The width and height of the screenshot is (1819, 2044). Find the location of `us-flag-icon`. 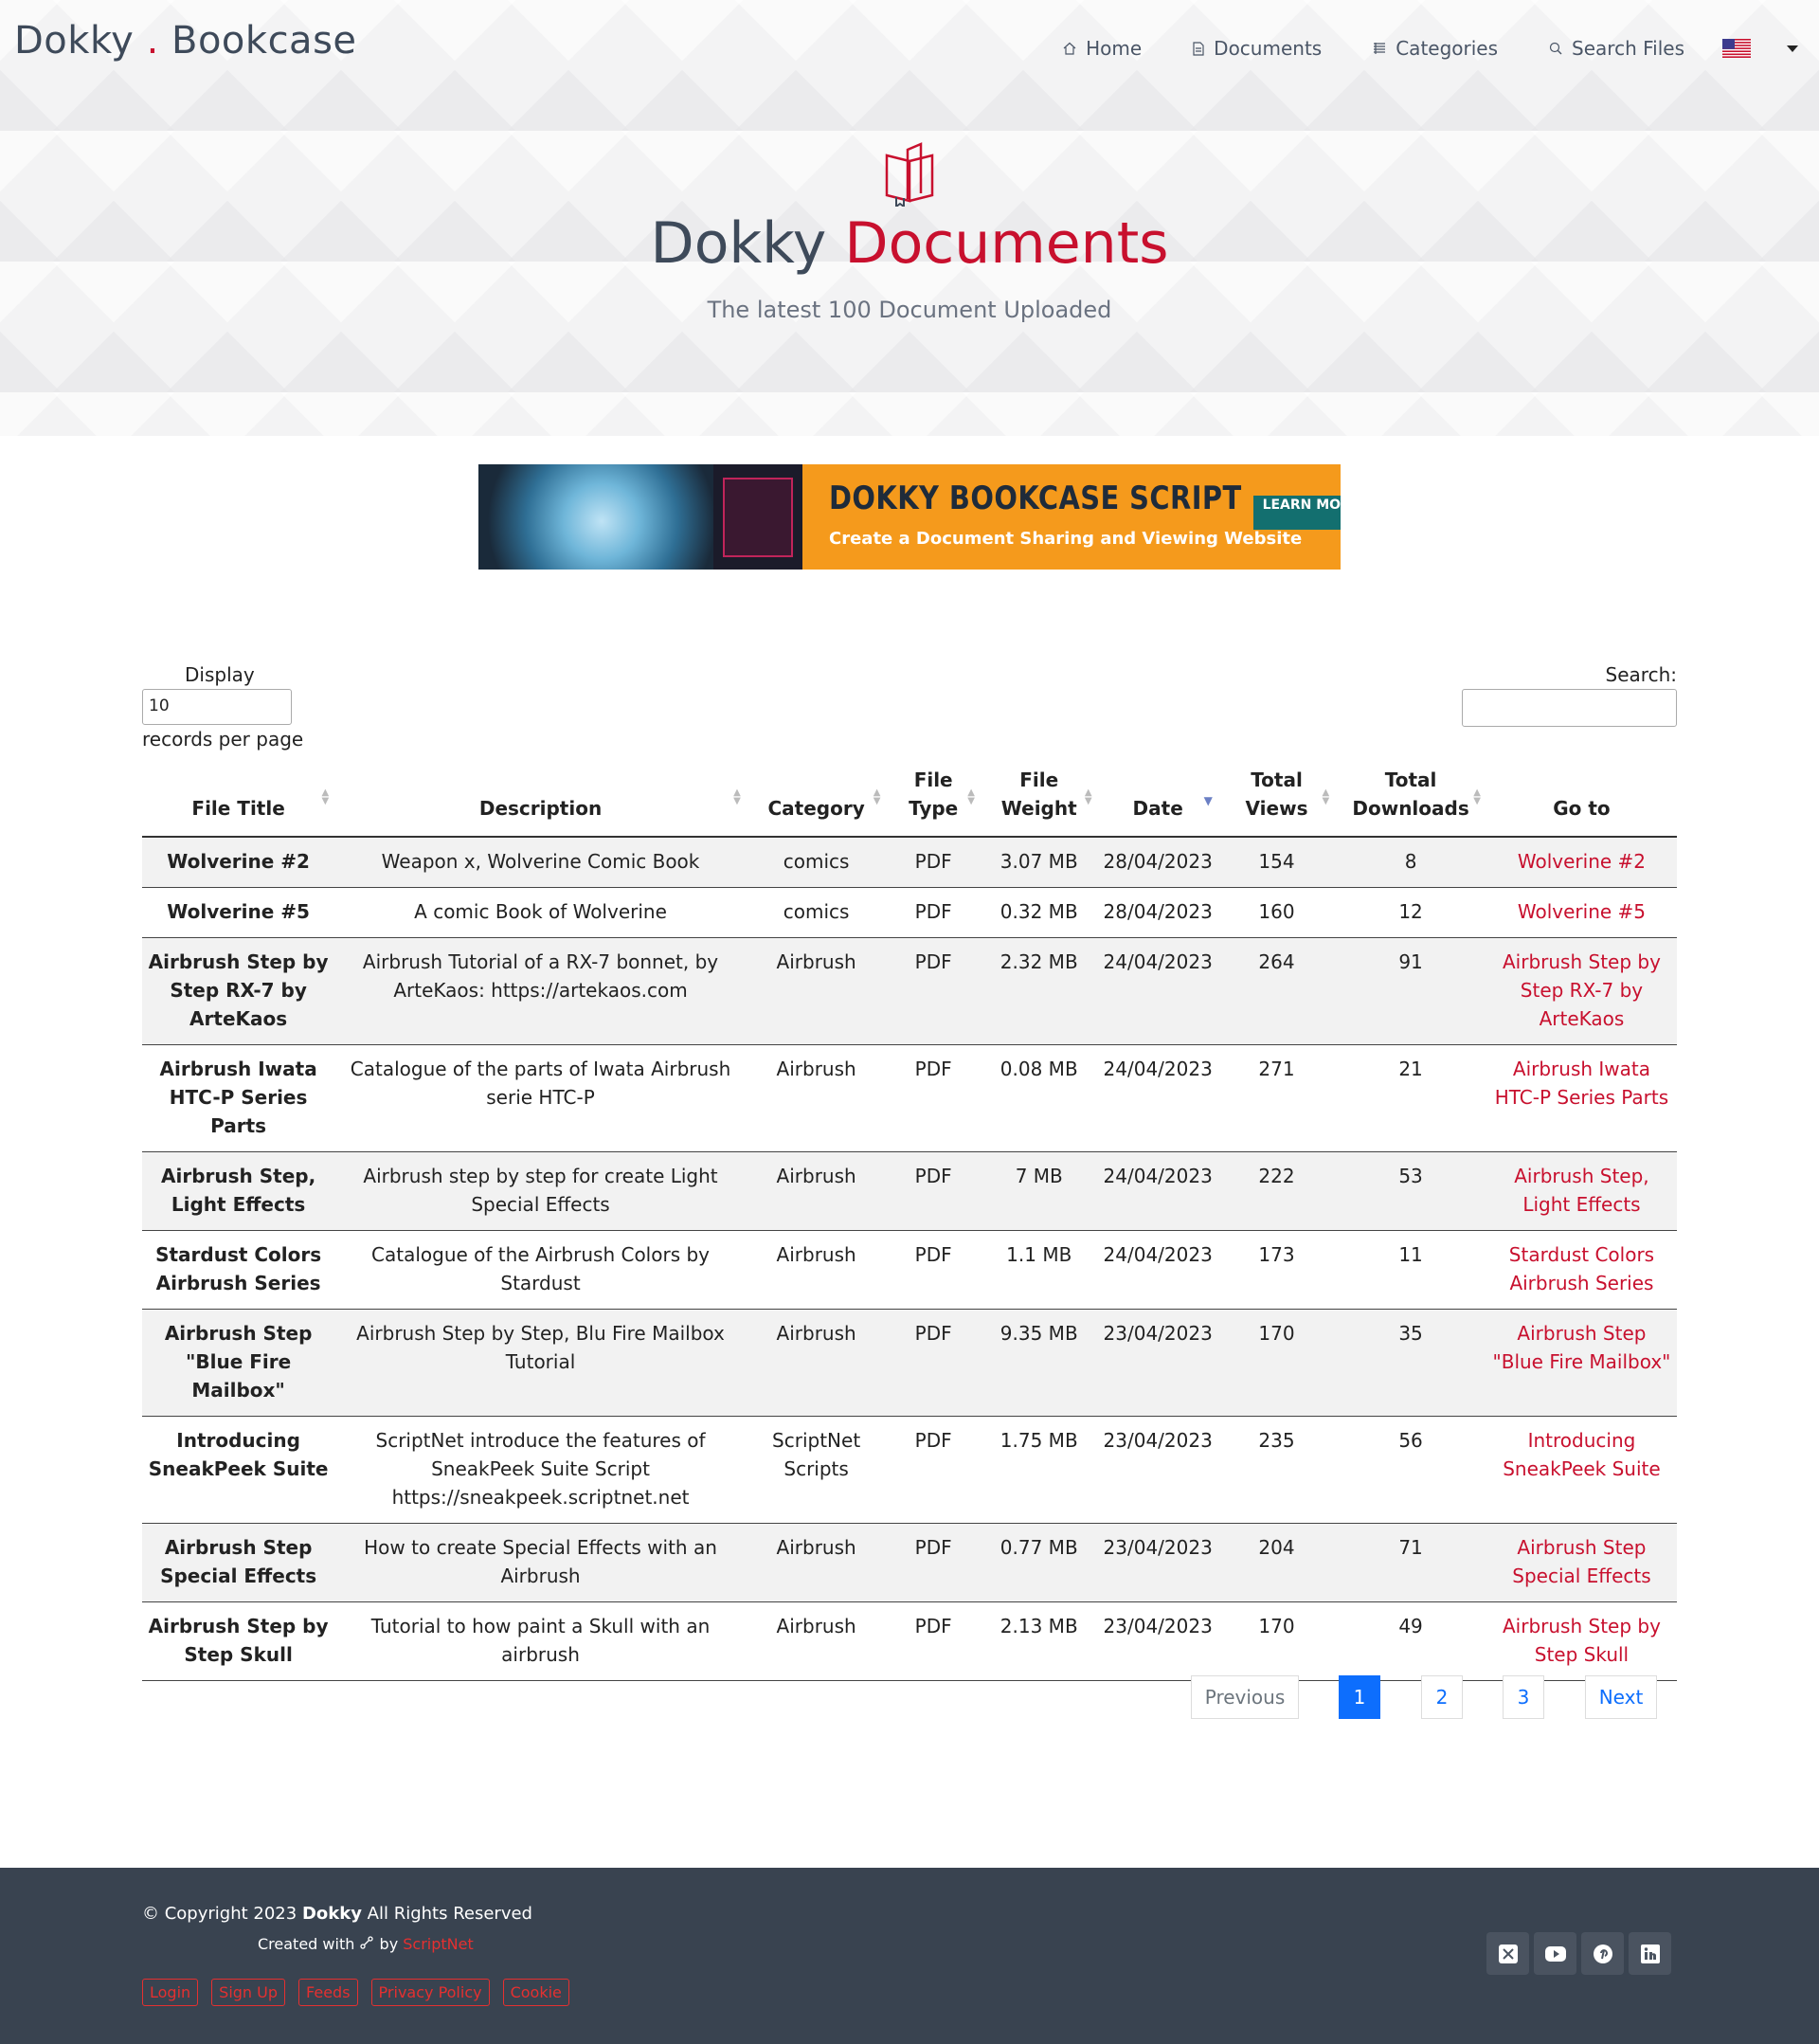

us-flag-icon is located at coordinates (1736, 48).